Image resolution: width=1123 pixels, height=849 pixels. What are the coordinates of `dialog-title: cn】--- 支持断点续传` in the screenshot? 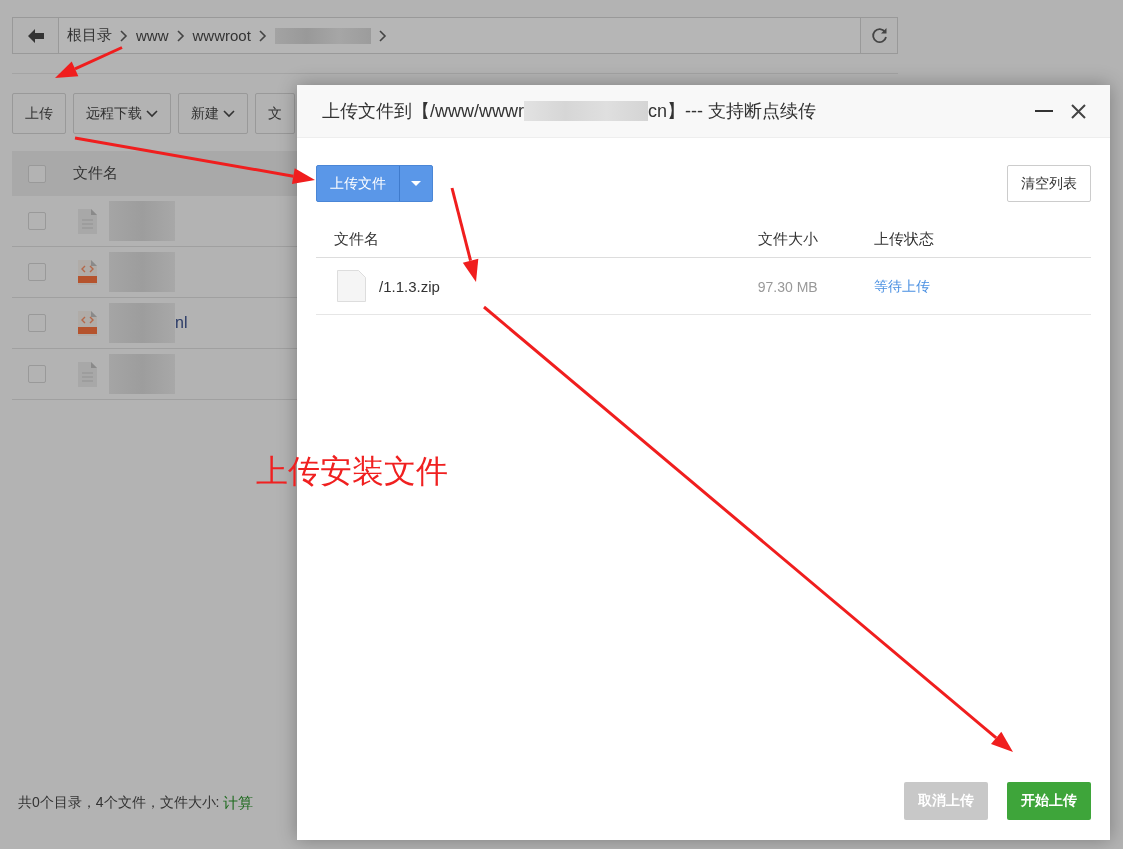 It's located at (732, 111).